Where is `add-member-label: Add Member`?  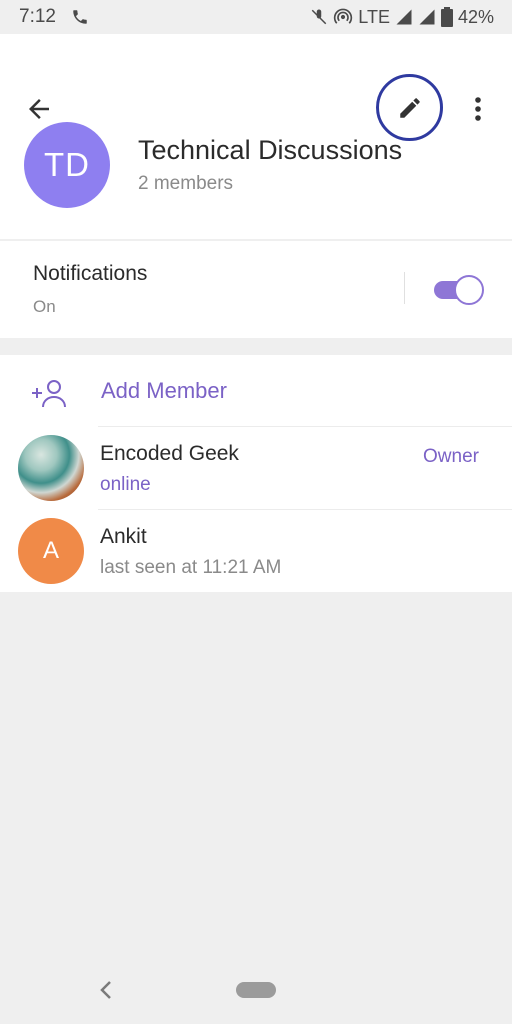 add-member-label: Add Member is located at coordinates (164, 390).